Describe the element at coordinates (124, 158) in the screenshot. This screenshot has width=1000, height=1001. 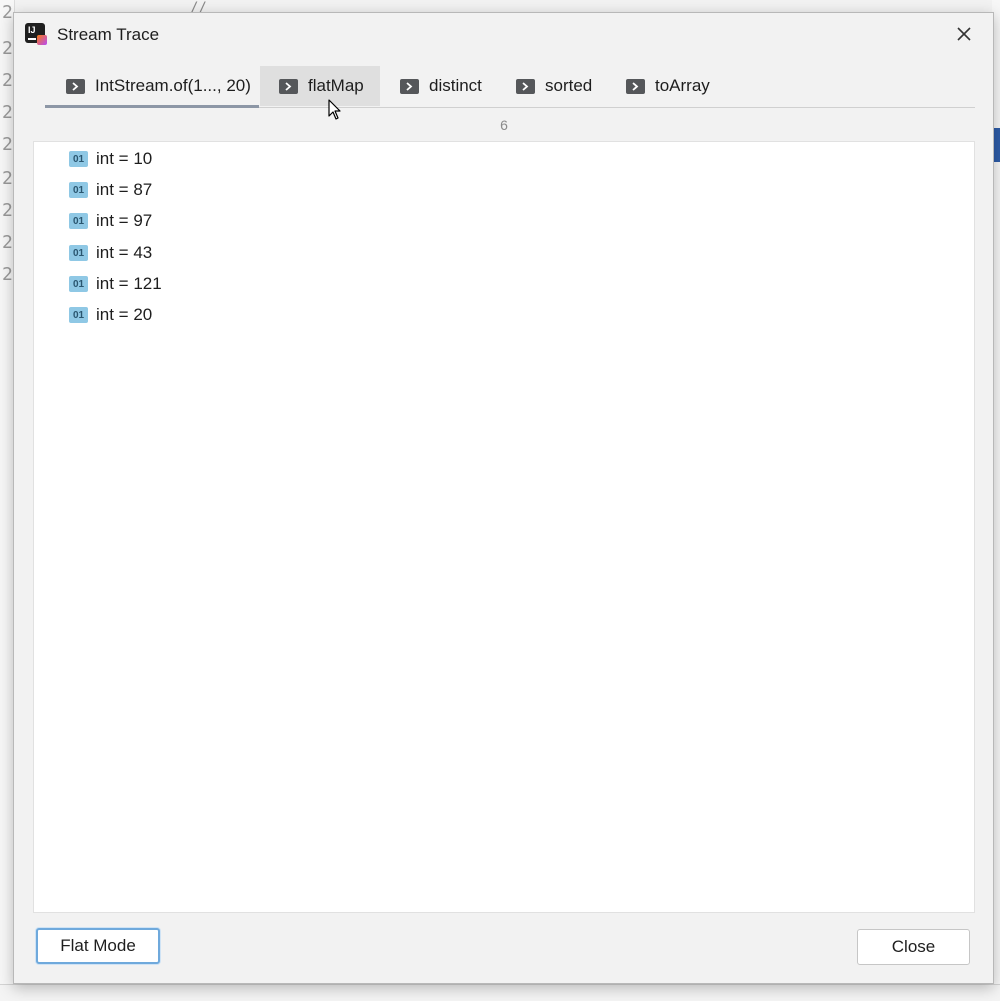
I see `value-text: int = 10` at that location.